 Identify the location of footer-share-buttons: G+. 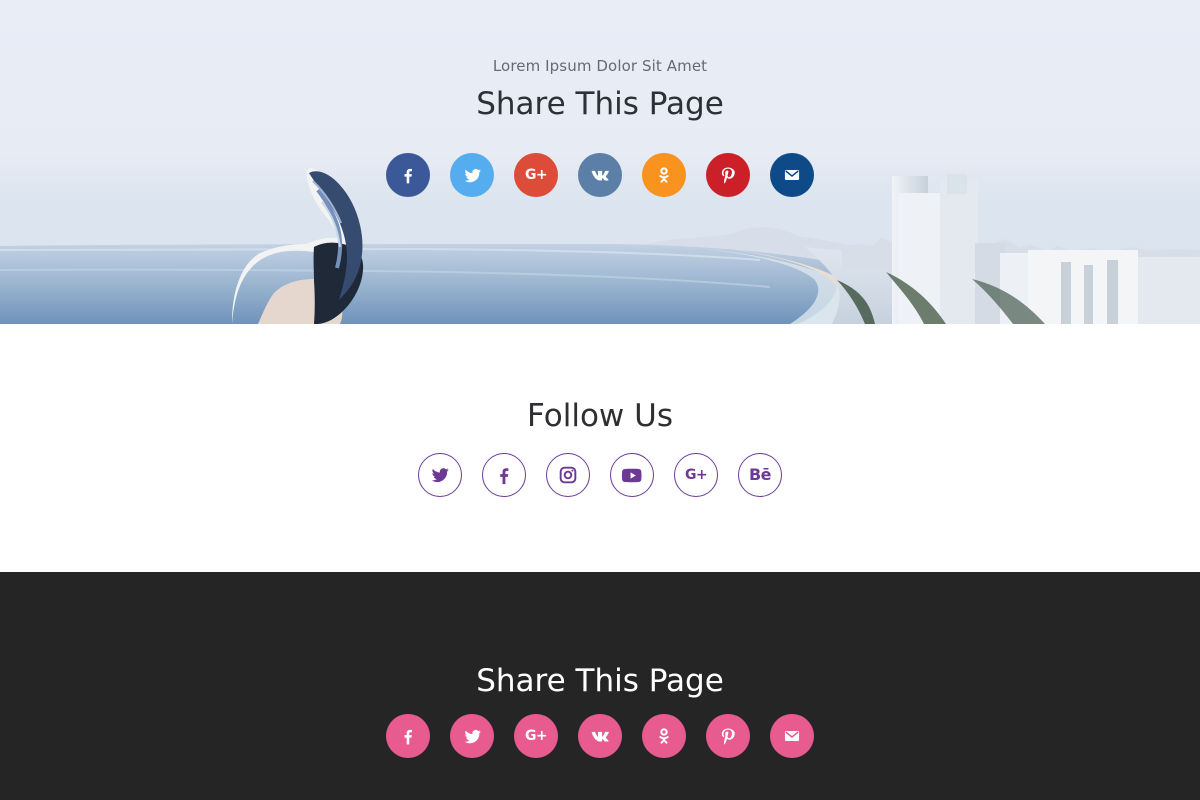
(600, 736).